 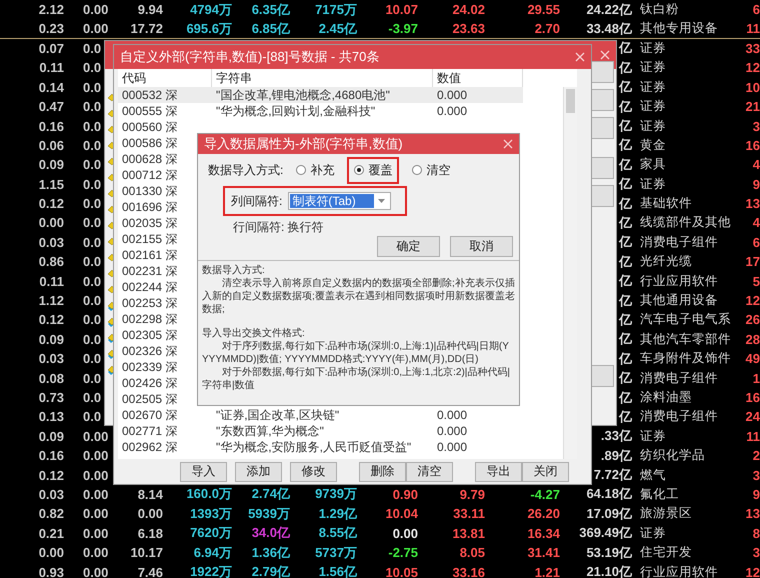 I want to click on table-cell: 7175万, so click(x=336, y=9).